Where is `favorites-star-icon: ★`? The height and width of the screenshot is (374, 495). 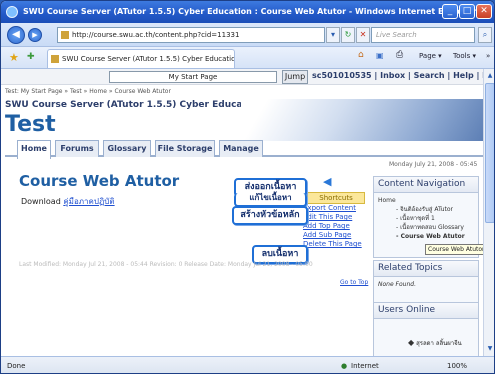
favorites-star-icon: ★ is located at coordinates (14, 57).